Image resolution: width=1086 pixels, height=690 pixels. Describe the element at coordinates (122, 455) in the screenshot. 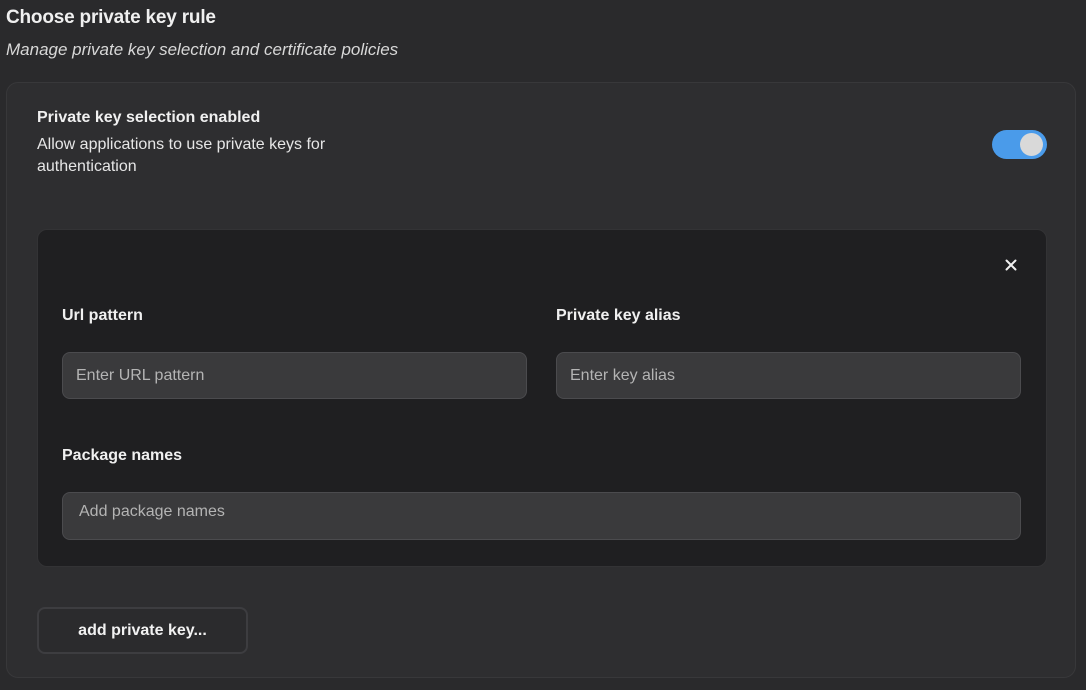

I see `package-names-label: Package names` at that location.